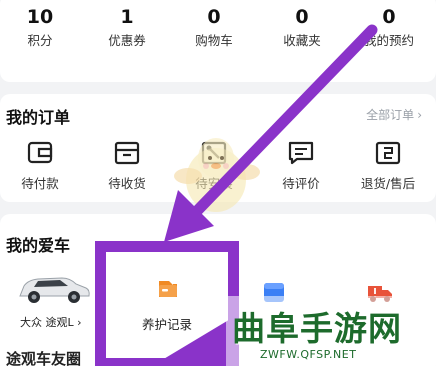  What do you see at coordinates (308, 354) in the screenshot?
I see `watermark-url: ZWFW.QFSP.NET` at bounding box center [308, 354].